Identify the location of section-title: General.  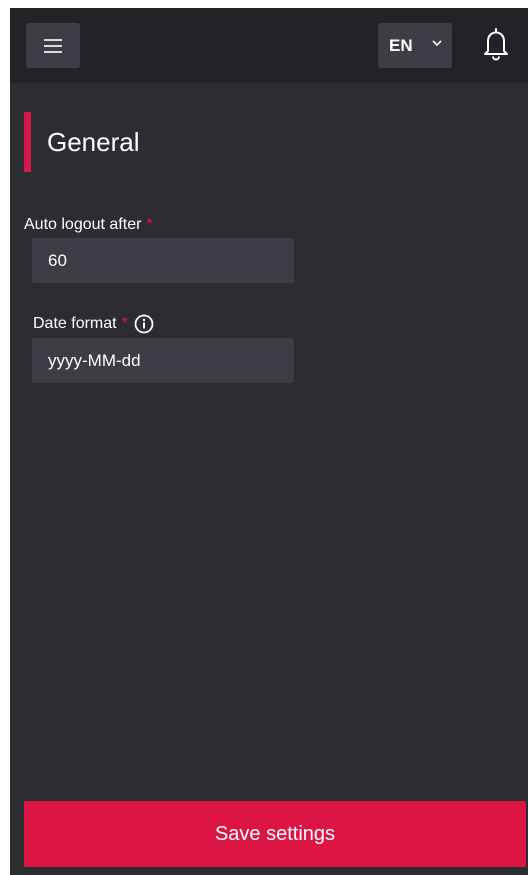
(93, 141).